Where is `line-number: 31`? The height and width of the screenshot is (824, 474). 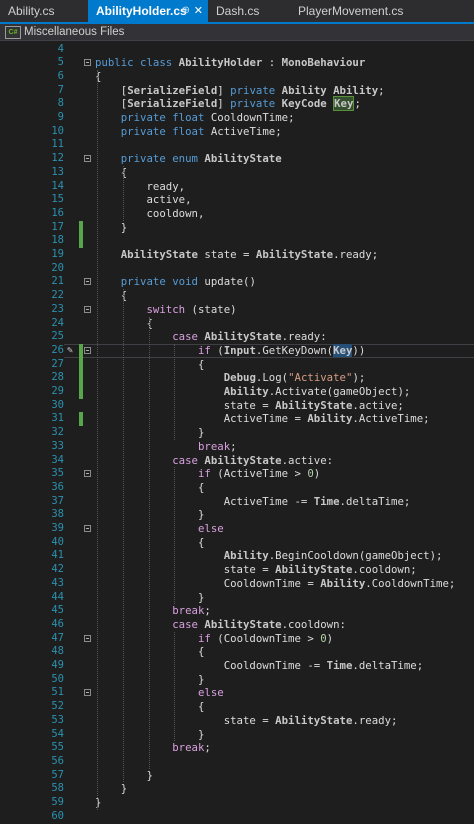 line-number: 31 is located at coordinates (57, 418).